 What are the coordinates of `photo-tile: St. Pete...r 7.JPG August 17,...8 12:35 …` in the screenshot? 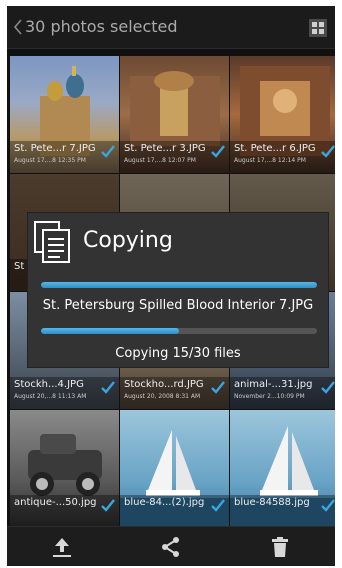 It's located at (64, 114).